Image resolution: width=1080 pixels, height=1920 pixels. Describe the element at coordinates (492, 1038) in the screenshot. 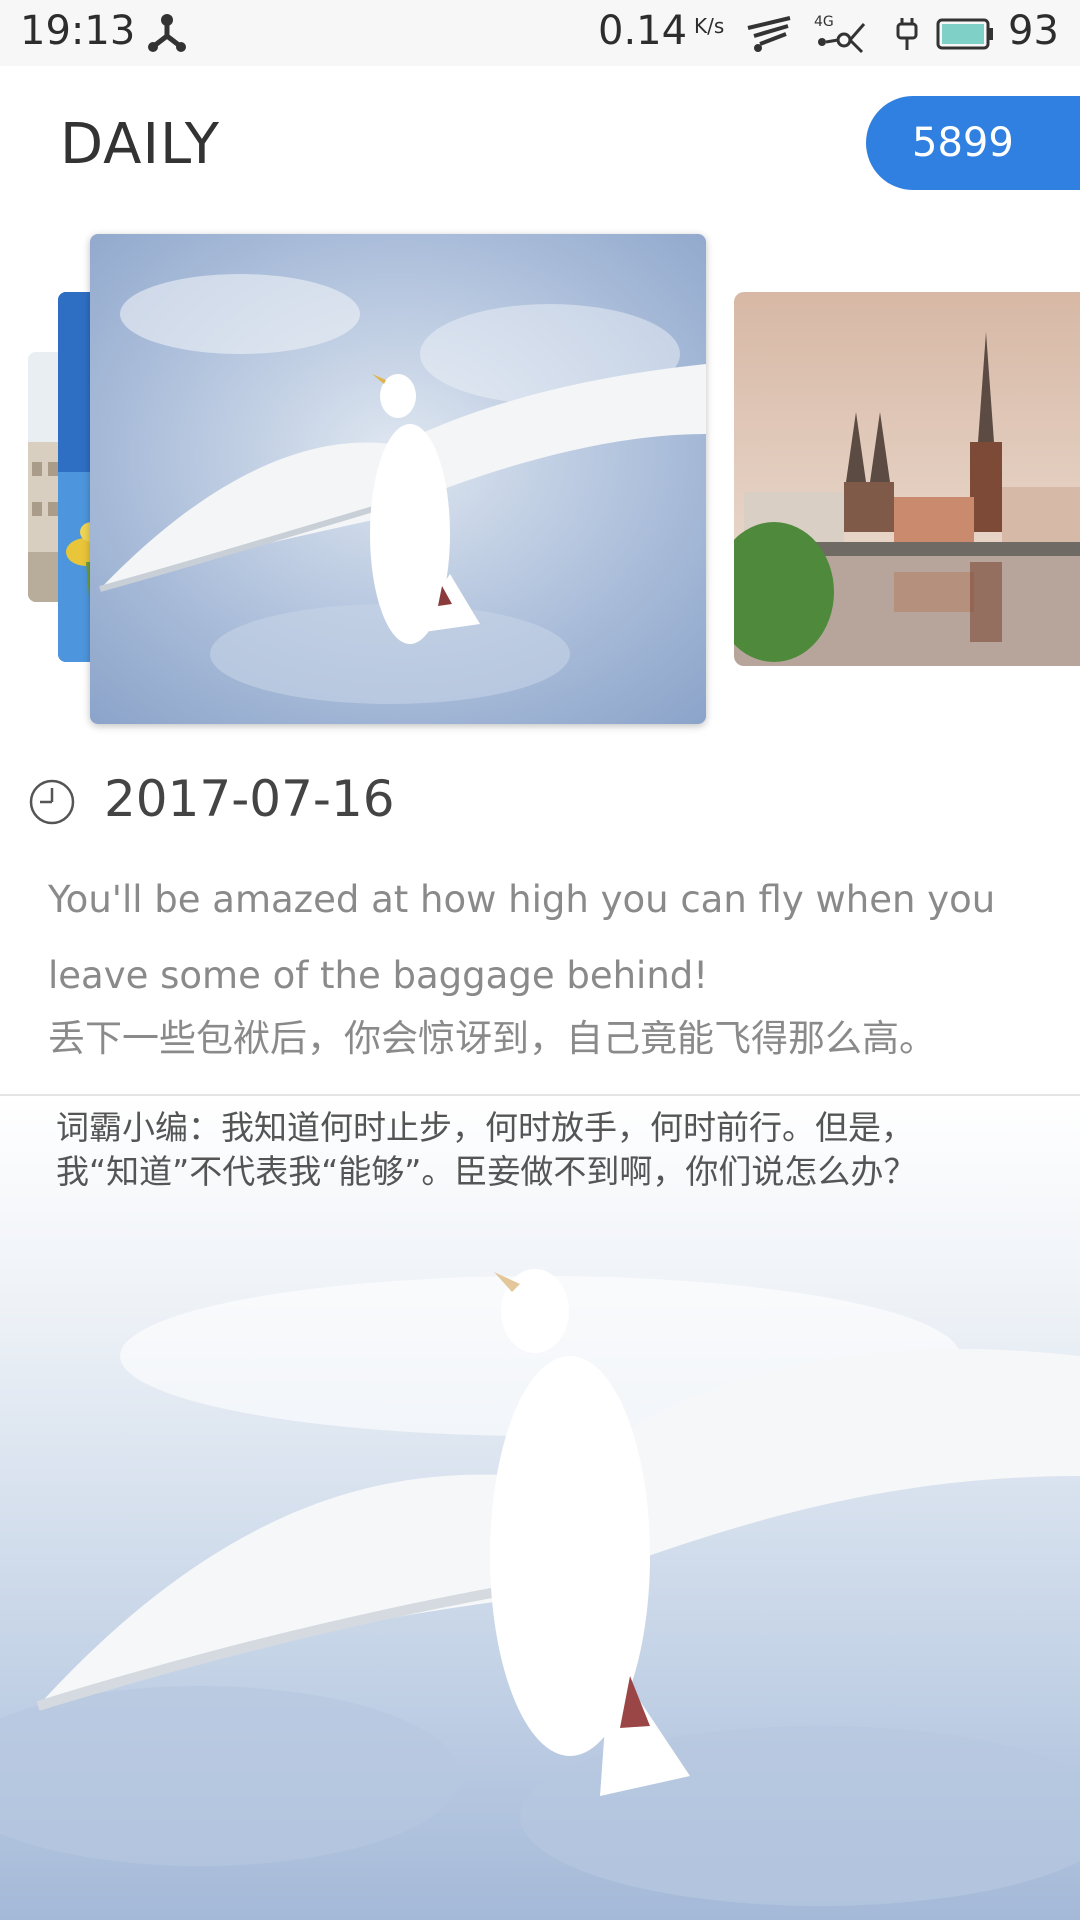

I see `quote-chinese: 丢下一些包袱后，你会惊讶到，自己竟能飞得那么高。` at that location.